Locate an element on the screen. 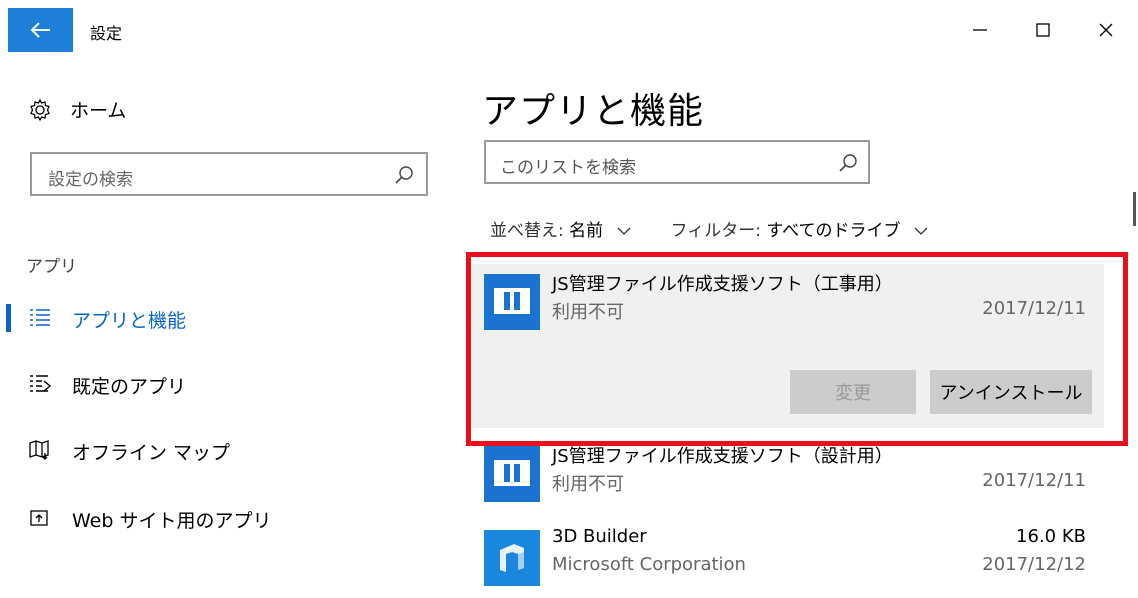  sort-label: 並べ替え: is located at coordinates (527, 231).